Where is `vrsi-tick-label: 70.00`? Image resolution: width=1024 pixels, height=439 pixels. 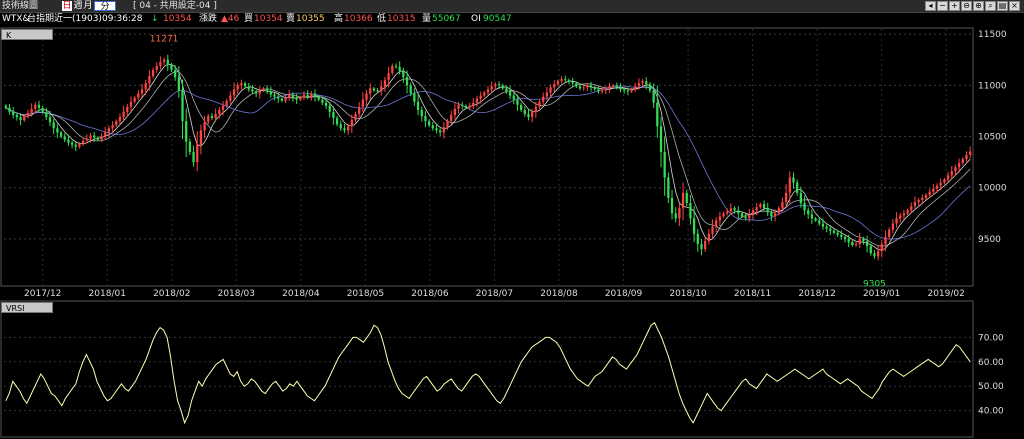 vrsi-tick-label: 70.00 is located at coordinates (991, 338).